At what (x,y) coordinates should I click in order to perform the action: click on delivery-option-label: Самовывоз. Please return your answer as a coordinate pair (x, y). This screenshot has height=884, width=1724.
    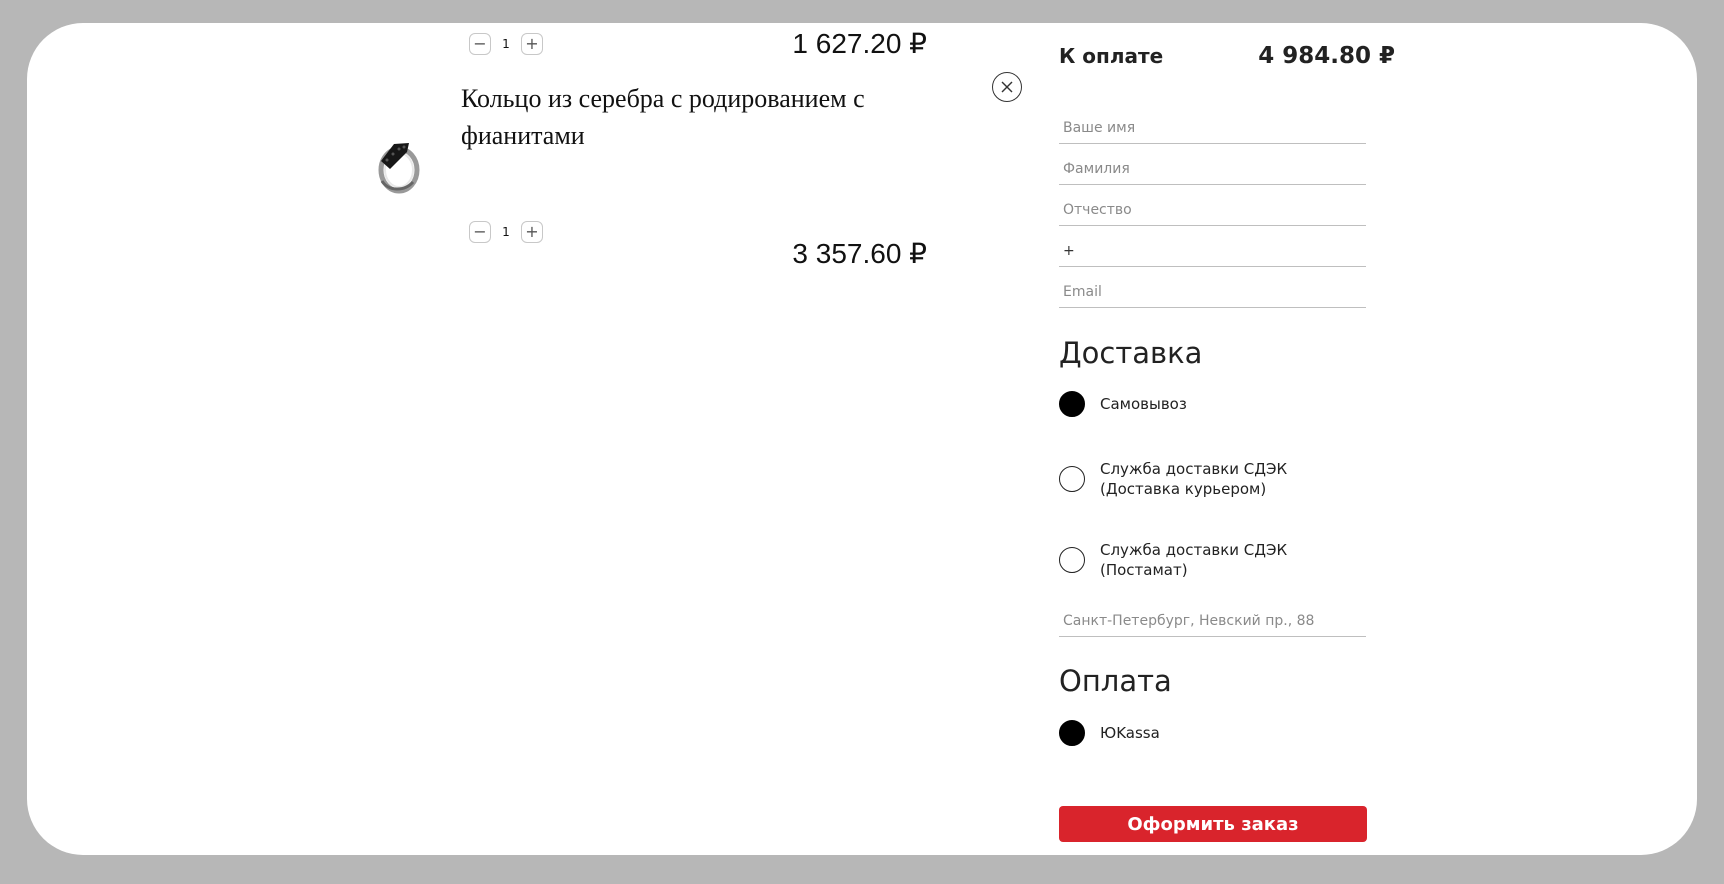
    Looking at the image, I should click on (1143, 404).